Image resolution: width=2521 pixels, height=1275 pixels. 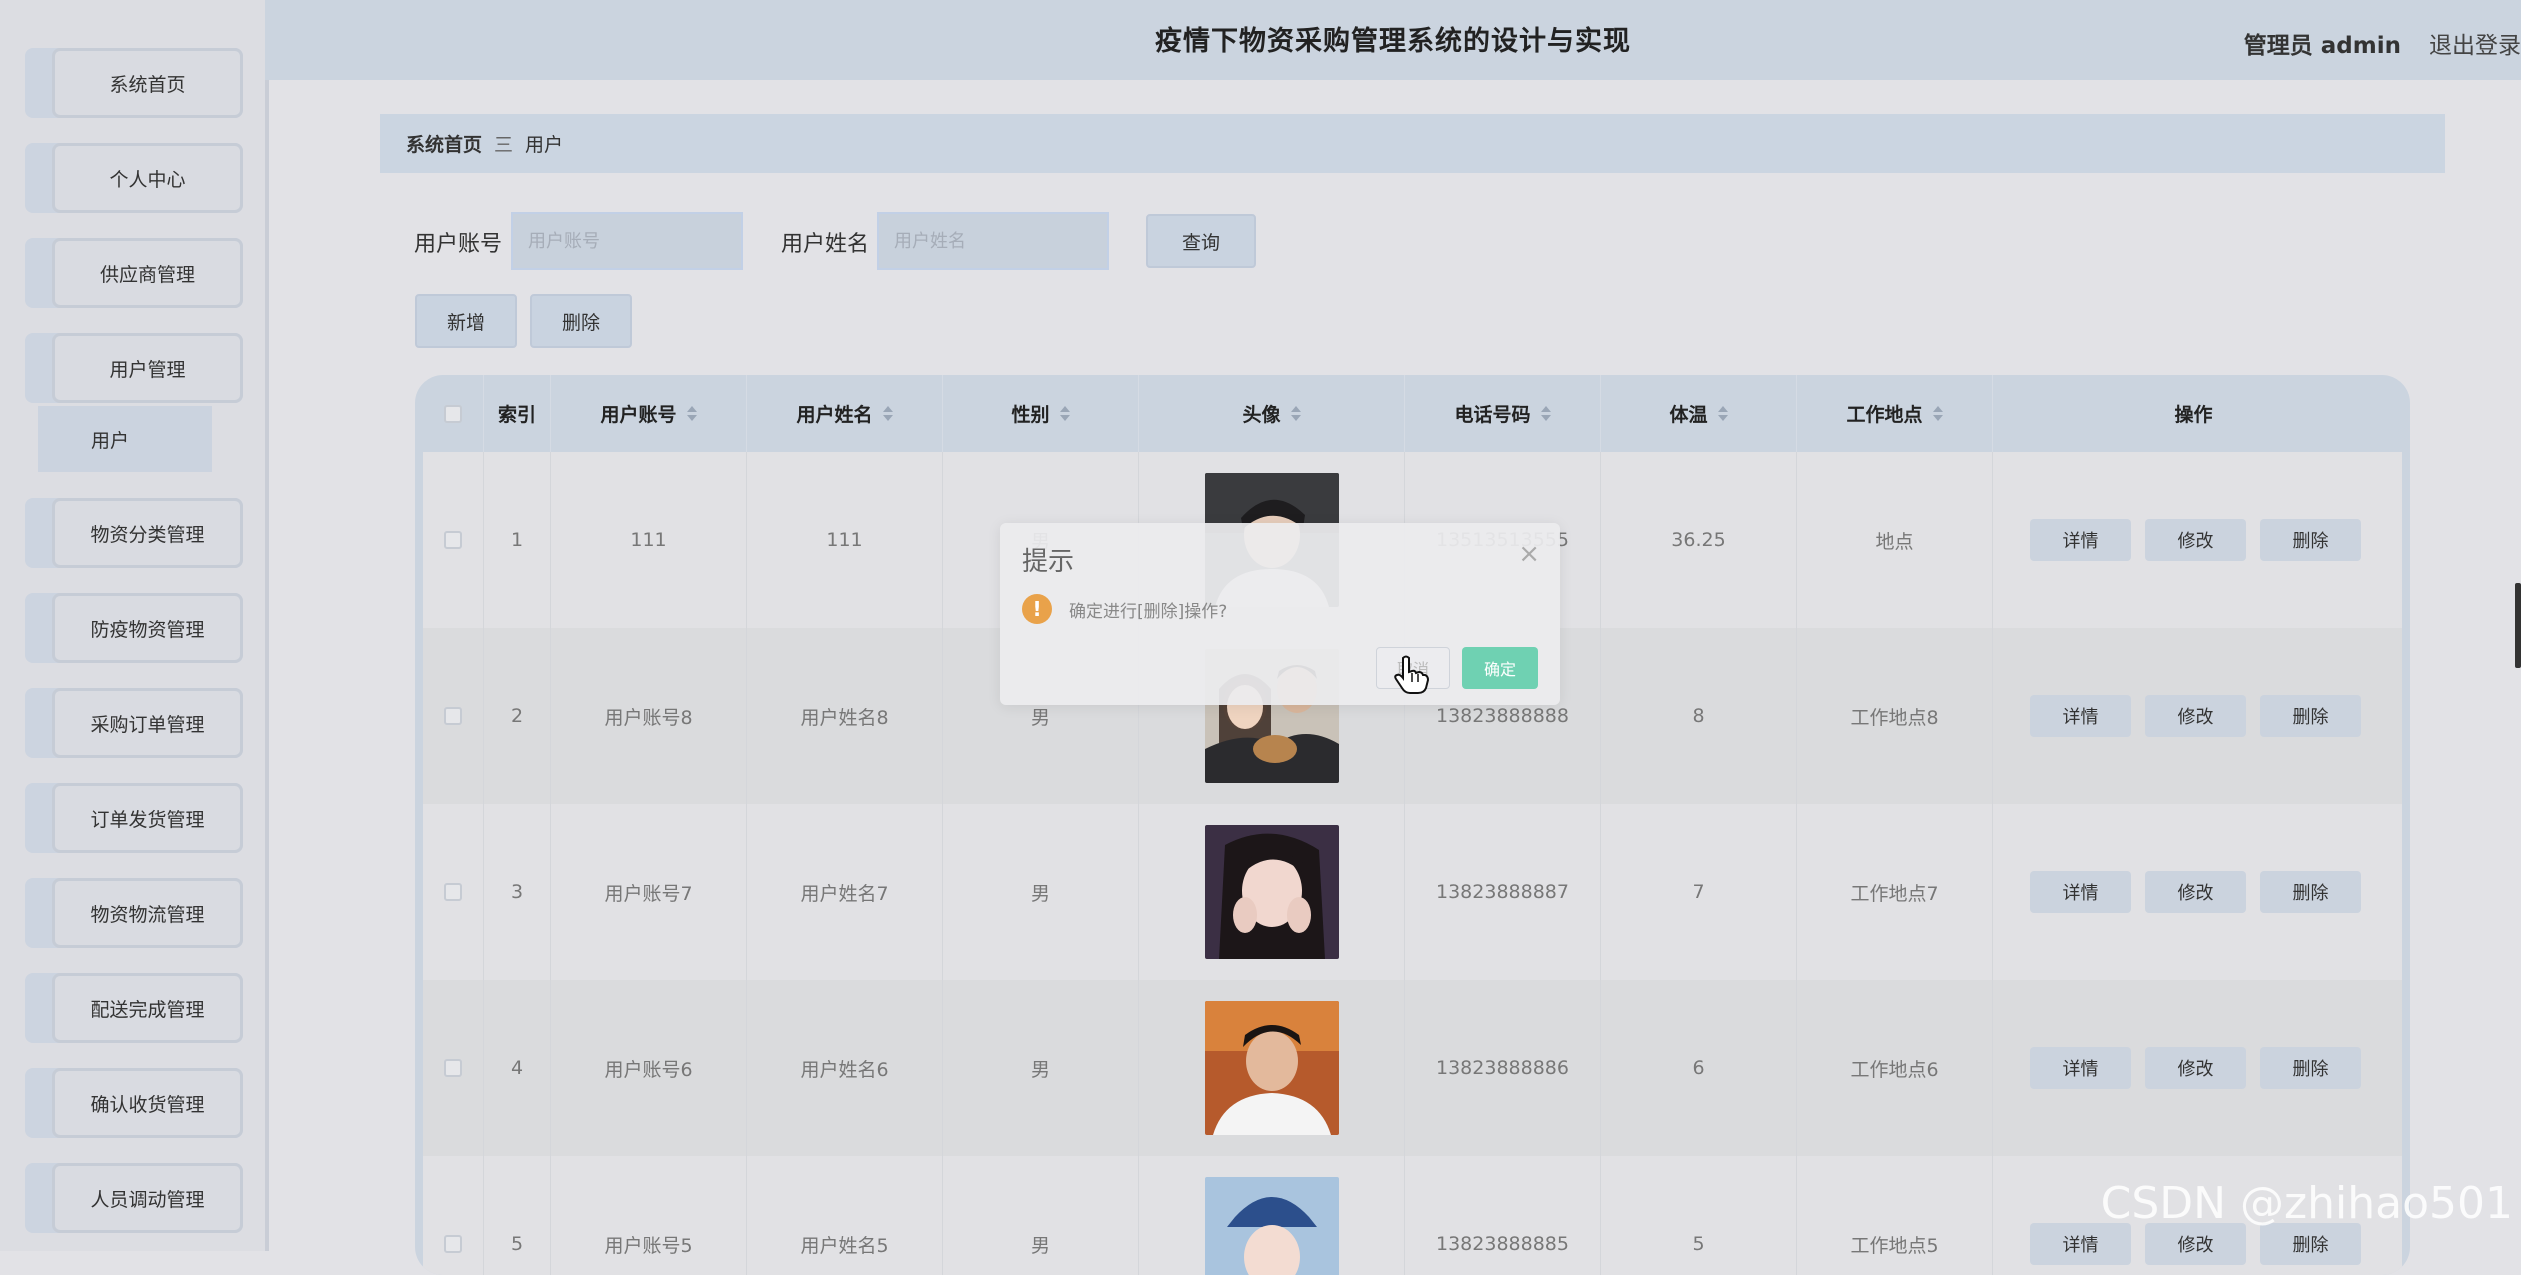 What do you see at coordinates (134, 818) in the screenshot?
I see `sidebar-item-shipping: 订单发货管理` at bounding box center [134, 818].